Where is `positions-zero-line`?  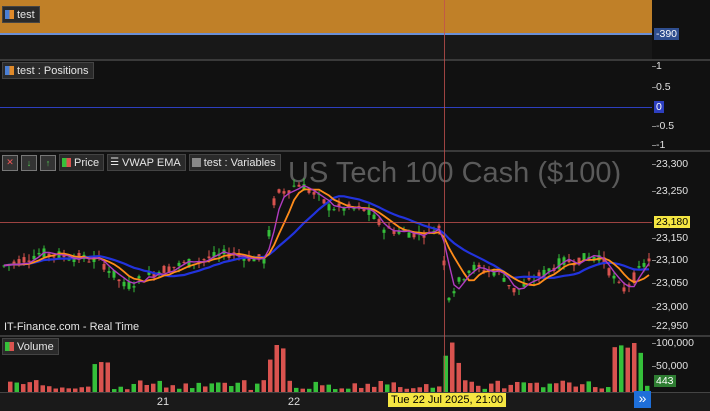 positions-zero-line is located at coordinates (326, 107).